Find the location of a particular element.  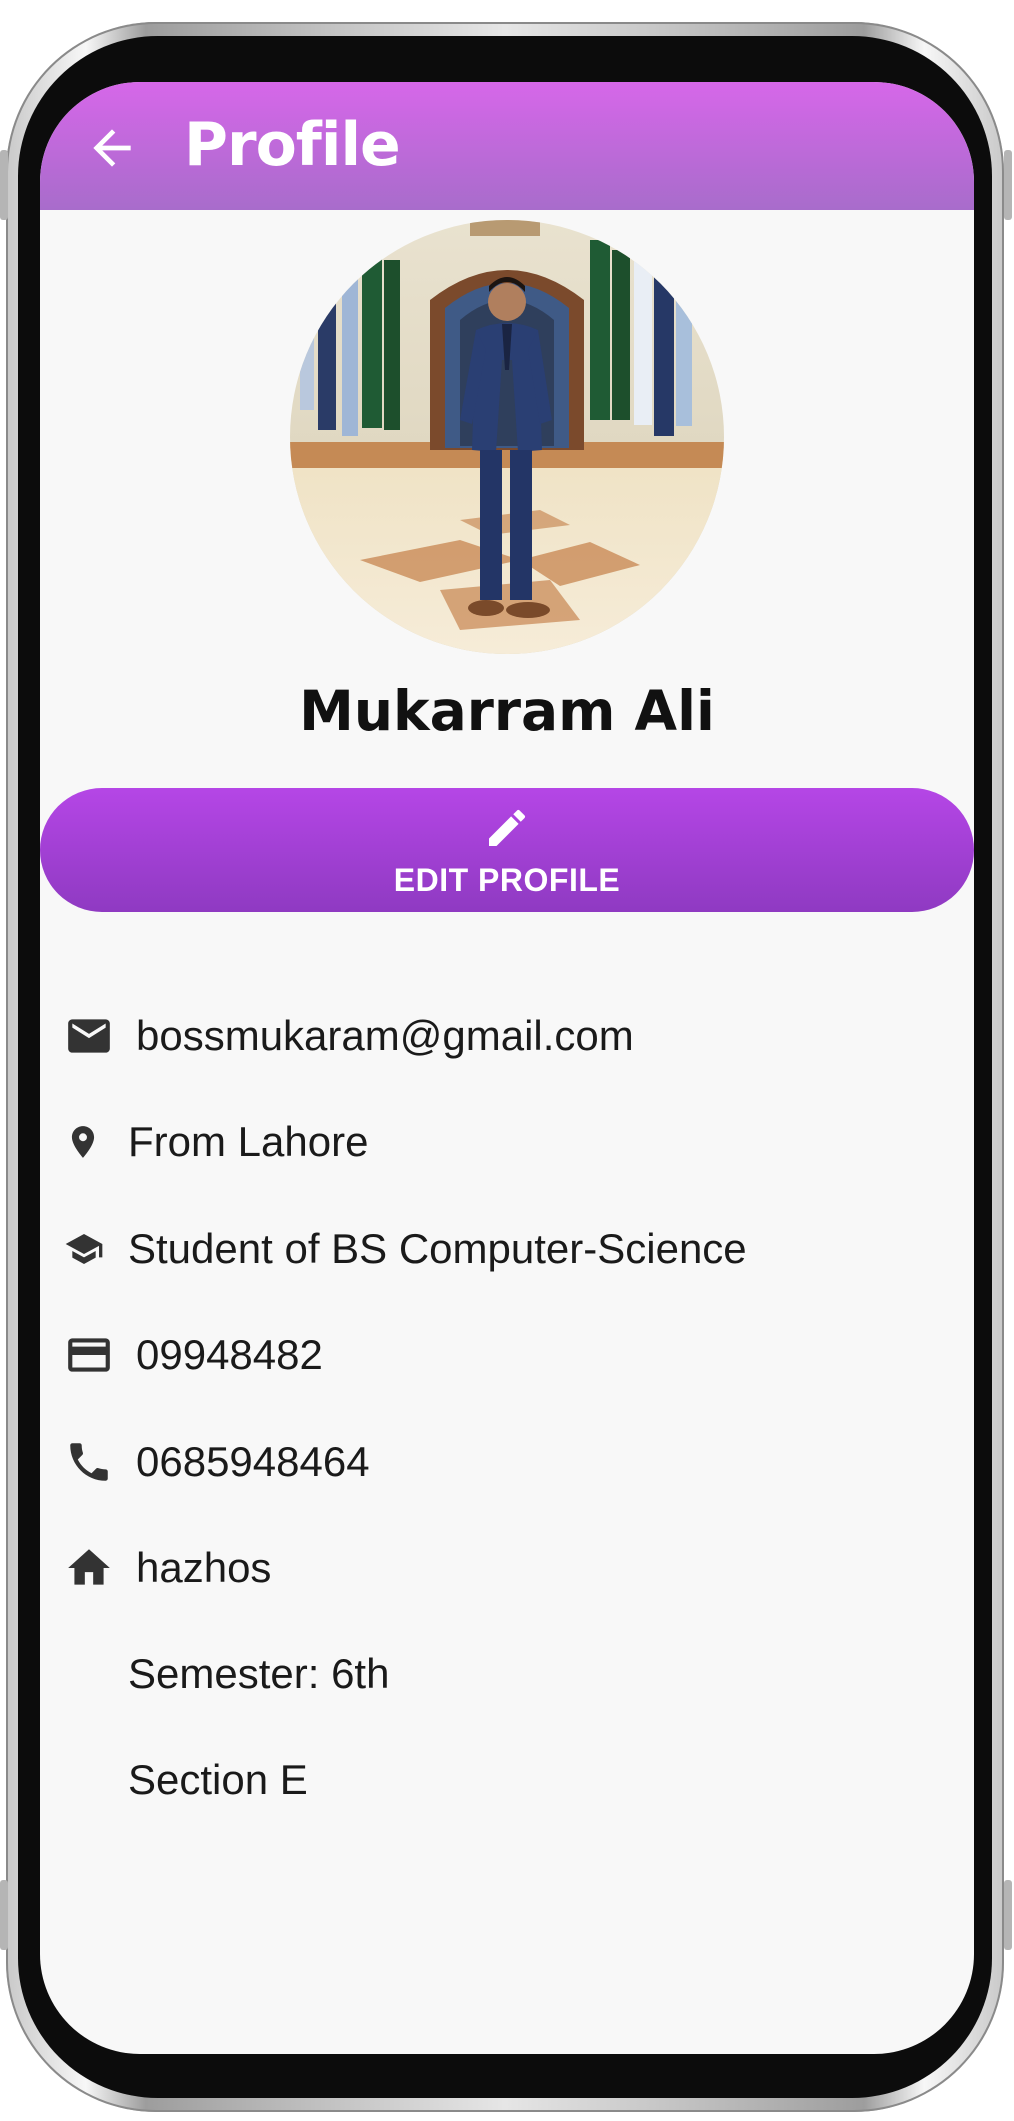

edit-profile-label: EDIT PROFILE is located at coordinates (507, 880).